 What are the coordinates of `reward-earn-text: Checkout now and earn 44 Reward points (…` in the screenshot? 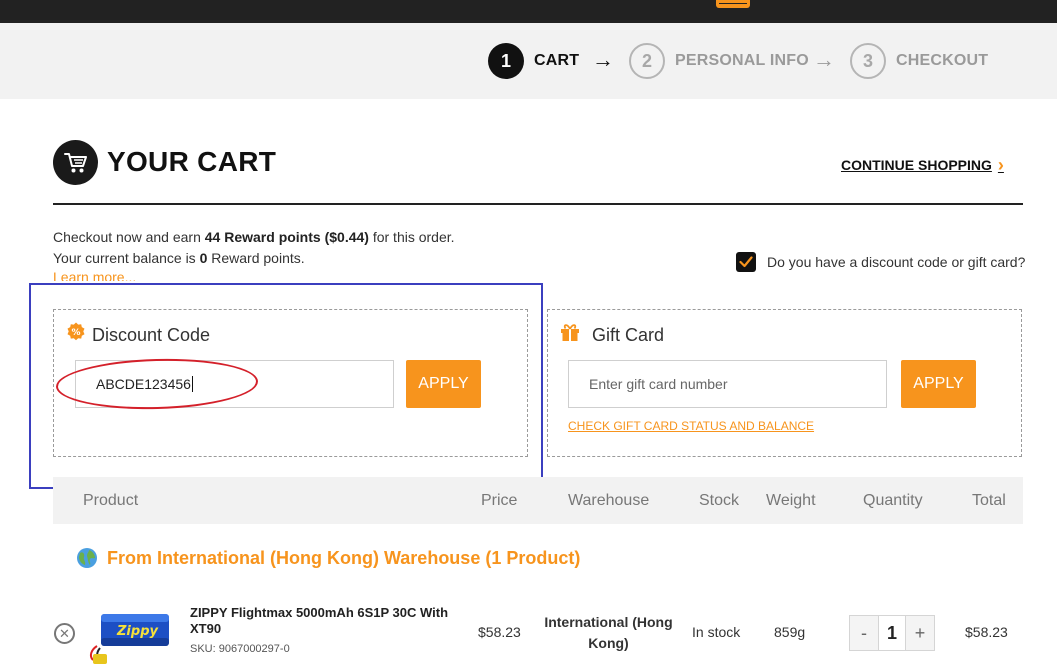 It's located at (254, 237).